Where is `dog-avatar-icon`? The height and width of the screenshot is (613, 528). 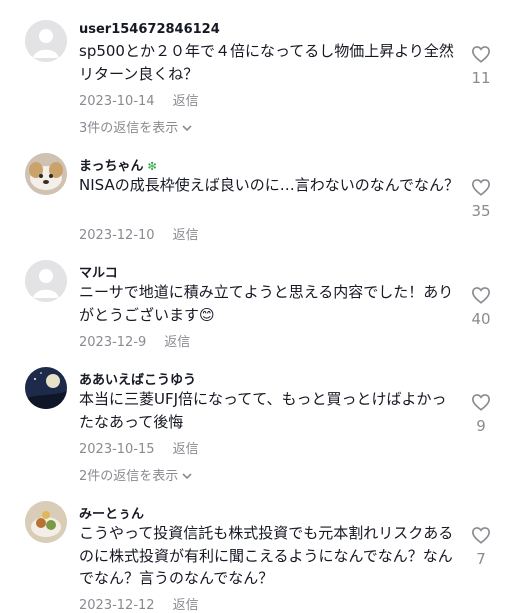 dog-avatar-icon is located at coordinates (46, 174).